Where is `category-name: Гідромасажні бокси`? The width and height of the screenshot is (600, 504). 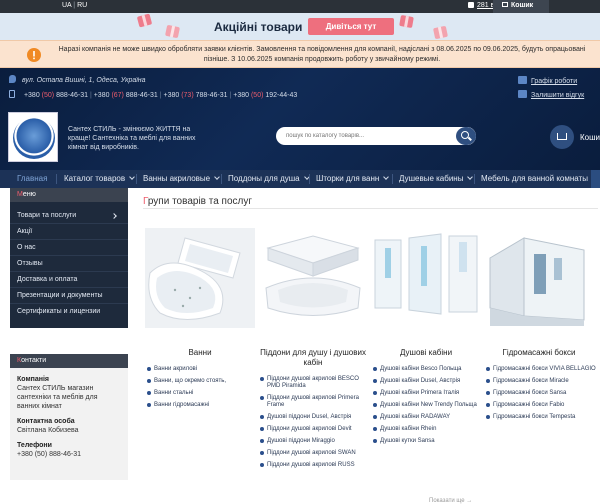
category-name: Гідромасажні бокси is located at coordinates (539, 353).